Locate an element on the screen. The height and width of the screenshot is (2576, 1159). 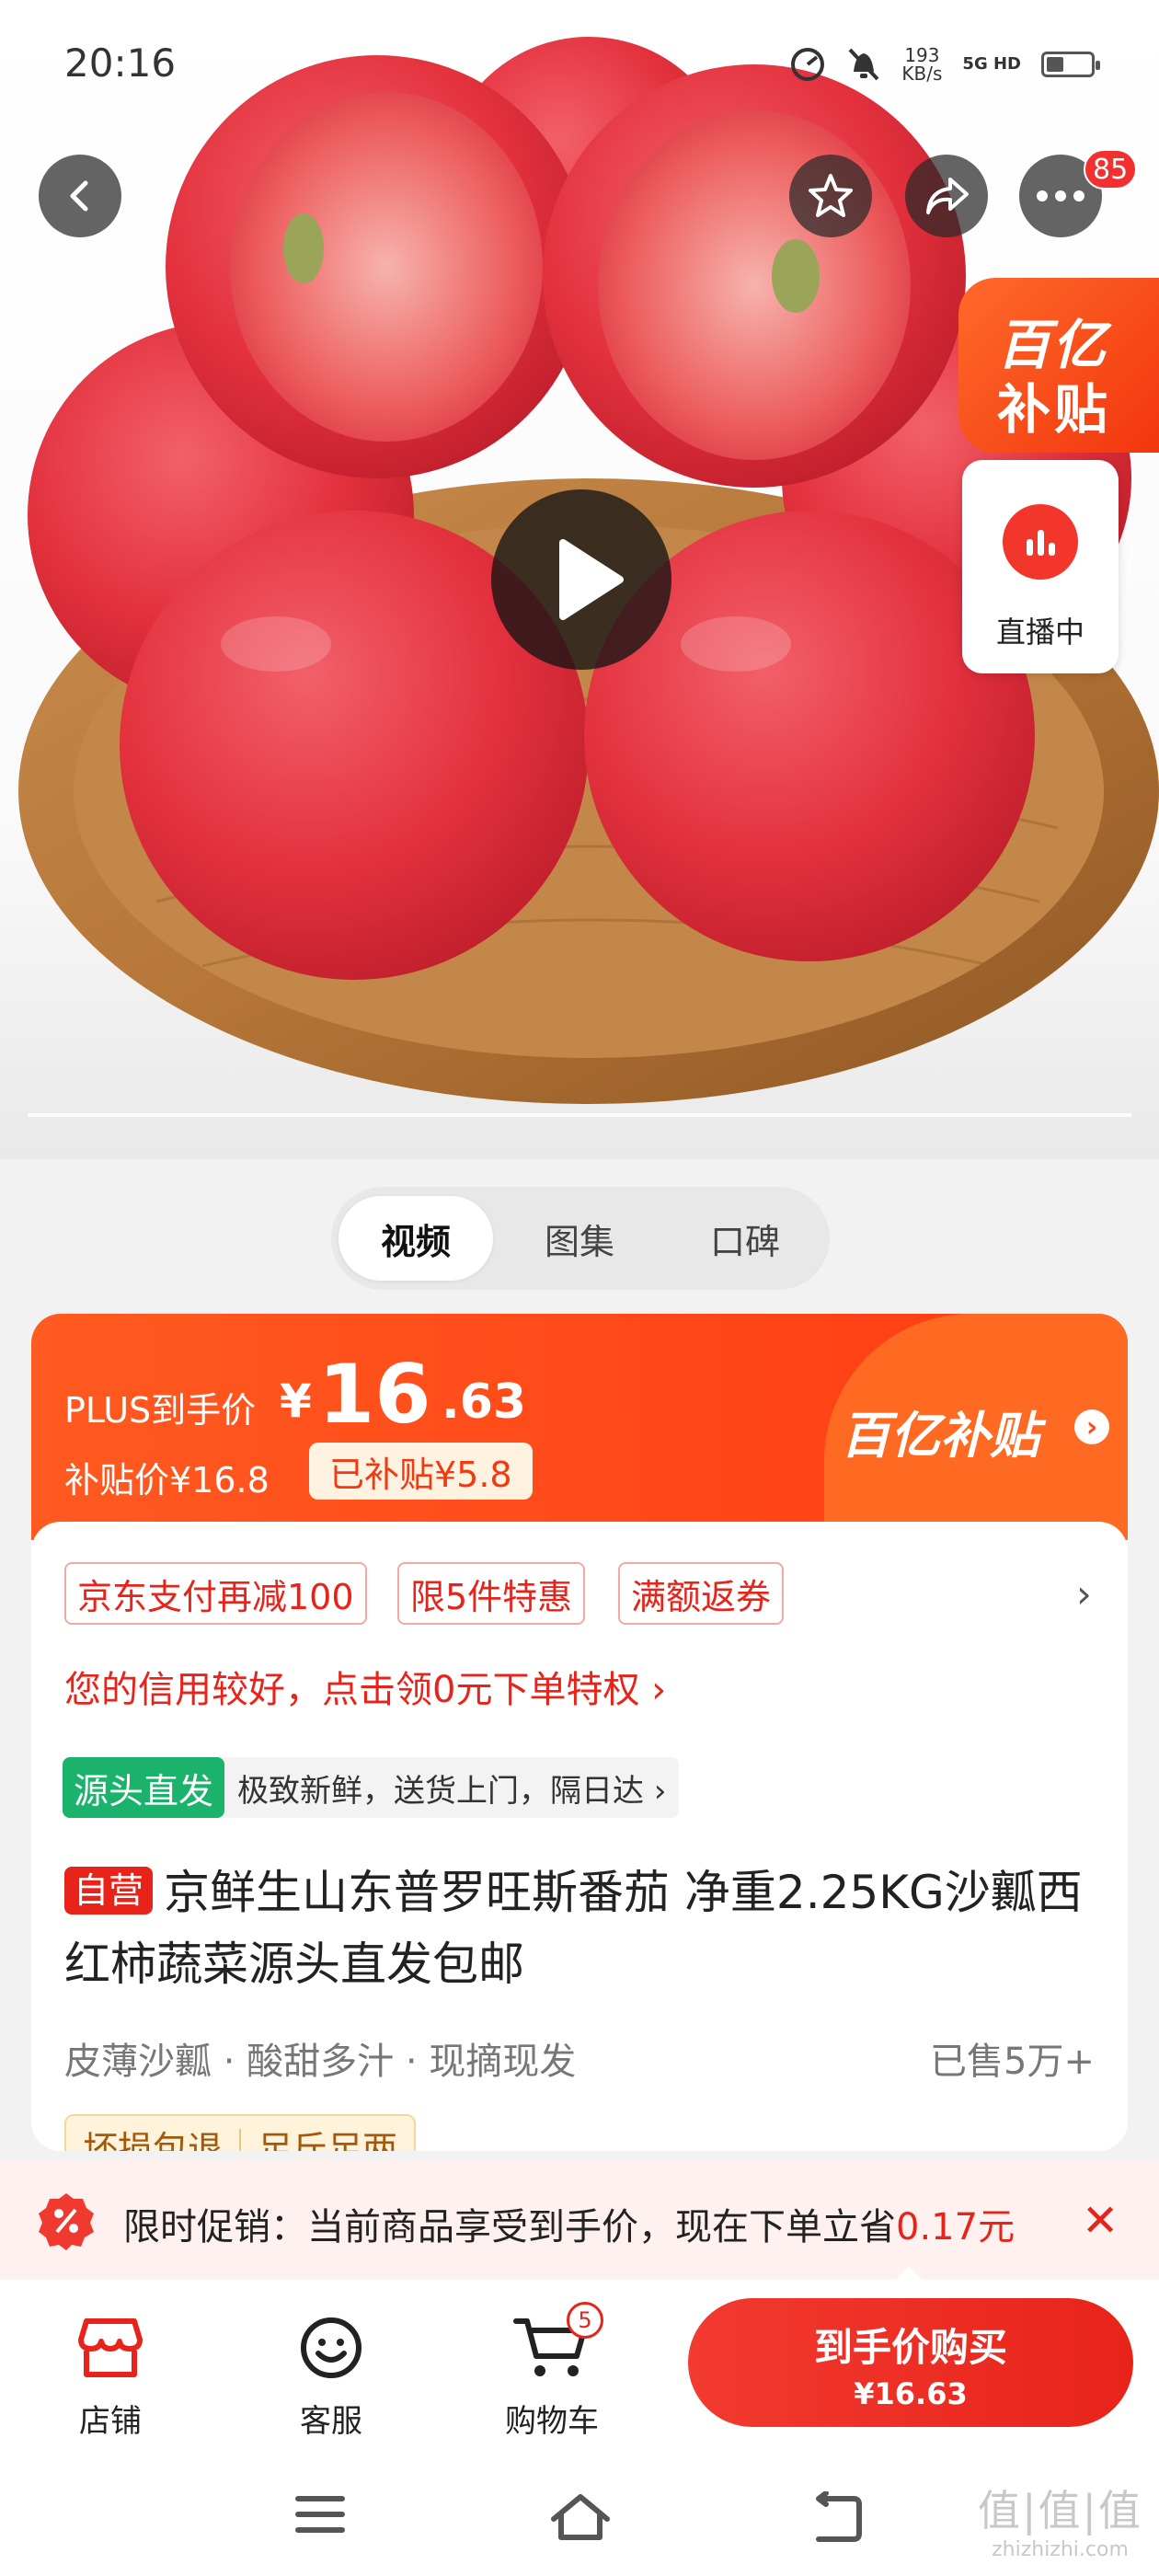
feature-list: 皮薄沙瓤 · 酸甜多汁 · 现摘现发 is located at coordinates (320, 2062).